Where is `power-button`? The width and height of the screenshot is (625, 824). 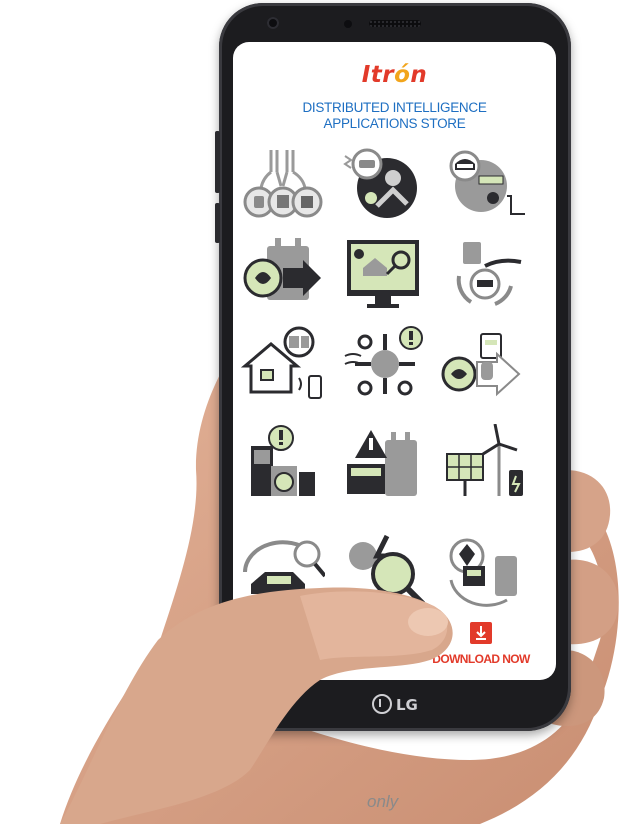
power-button is located at coordinates (217, 223).